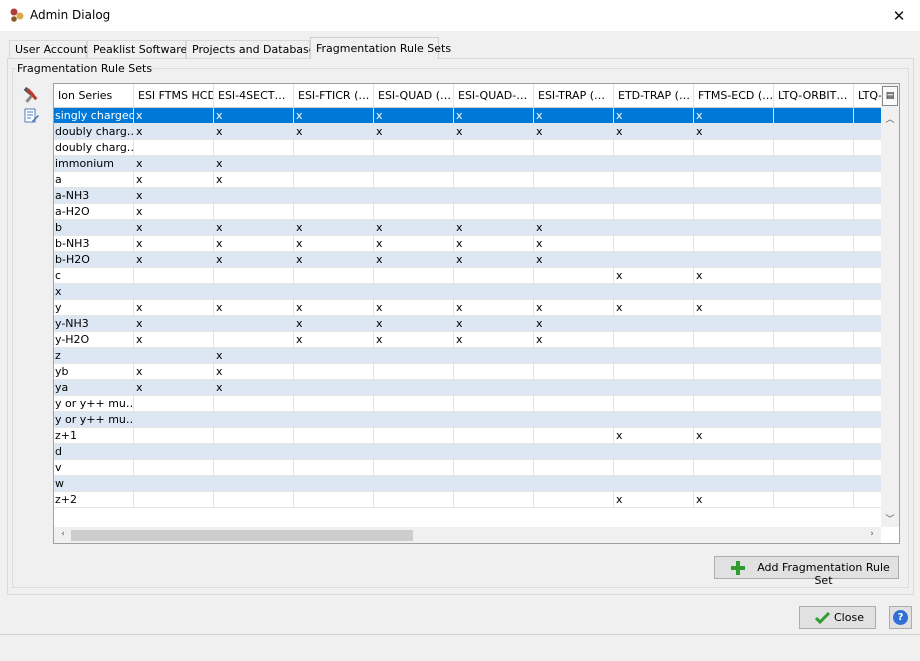 The height and width of the screenshot is (661, 920). I want to click on table-row: doubly charg… x x x x x x x x, so click(476, 132).